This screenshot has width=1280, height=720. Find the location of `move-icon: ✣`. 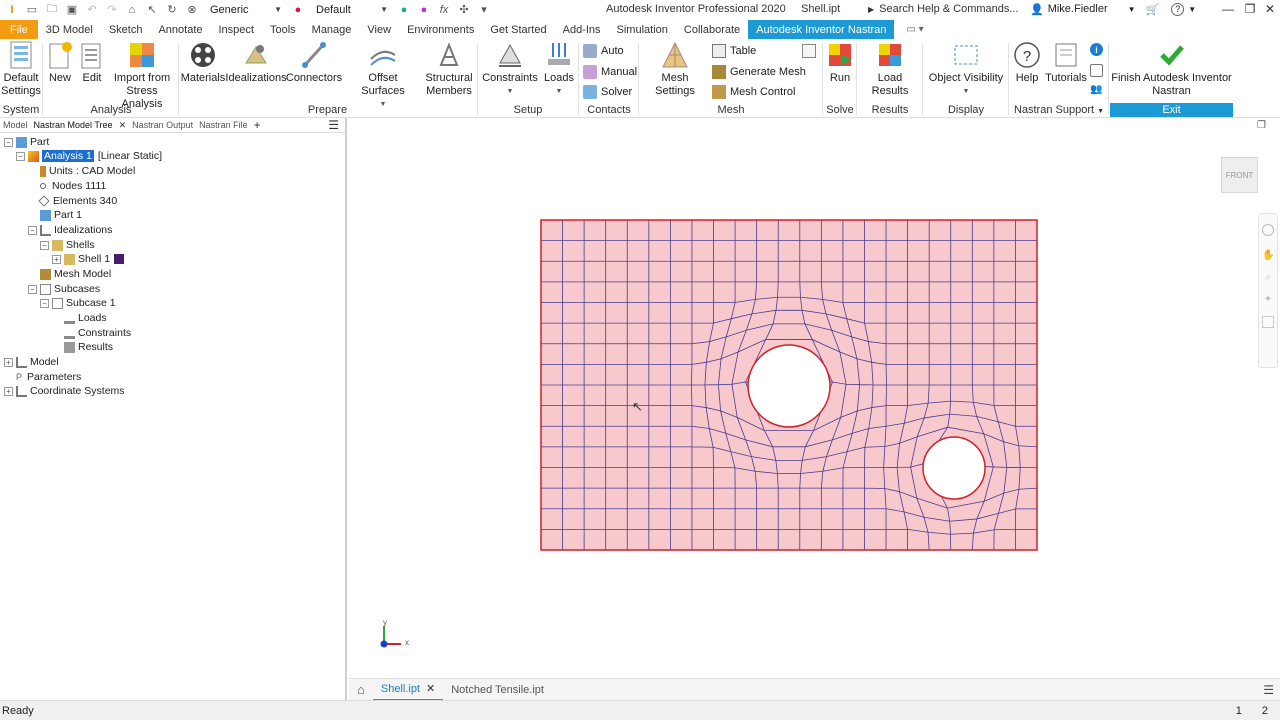

move-icon: ✣ is located at coordinates (464, 10).